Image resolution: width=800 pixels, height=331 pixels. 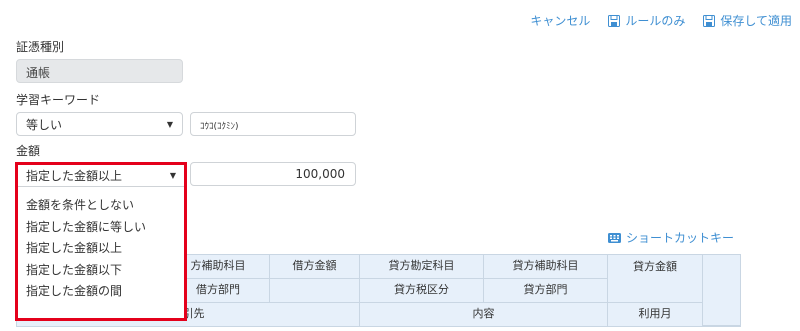 What do you see at coordinates (28, 151) in the screenshot?
I see `amount-label: 金額` at bounding box center [28, 151].